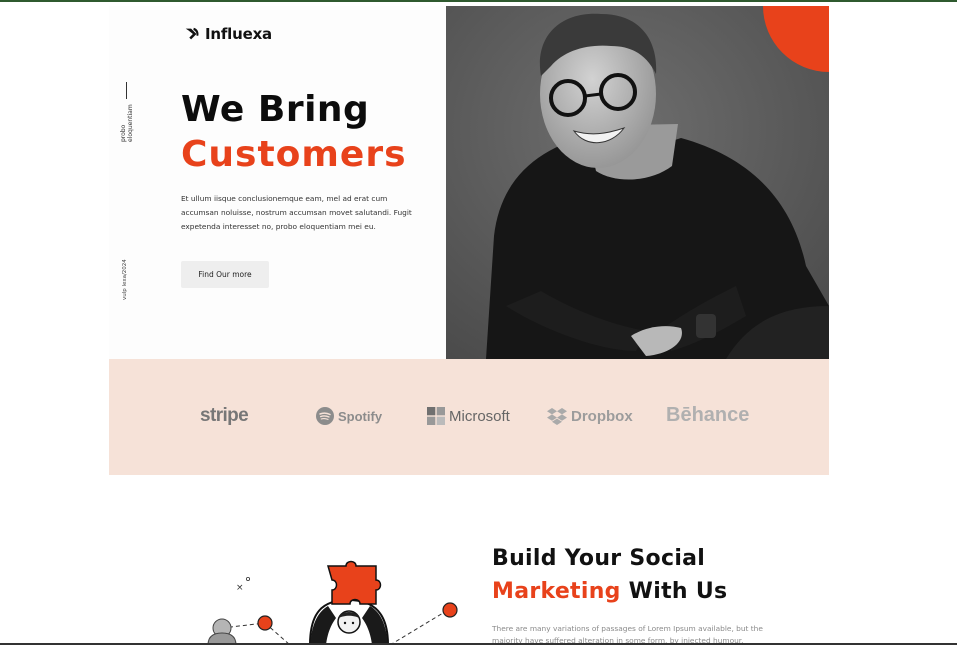  What do you see at coordinates (125, 279) in the screenshot?
I see `side-caption-bottom: vulp lexa/2024` at bounding box center [125, 279].